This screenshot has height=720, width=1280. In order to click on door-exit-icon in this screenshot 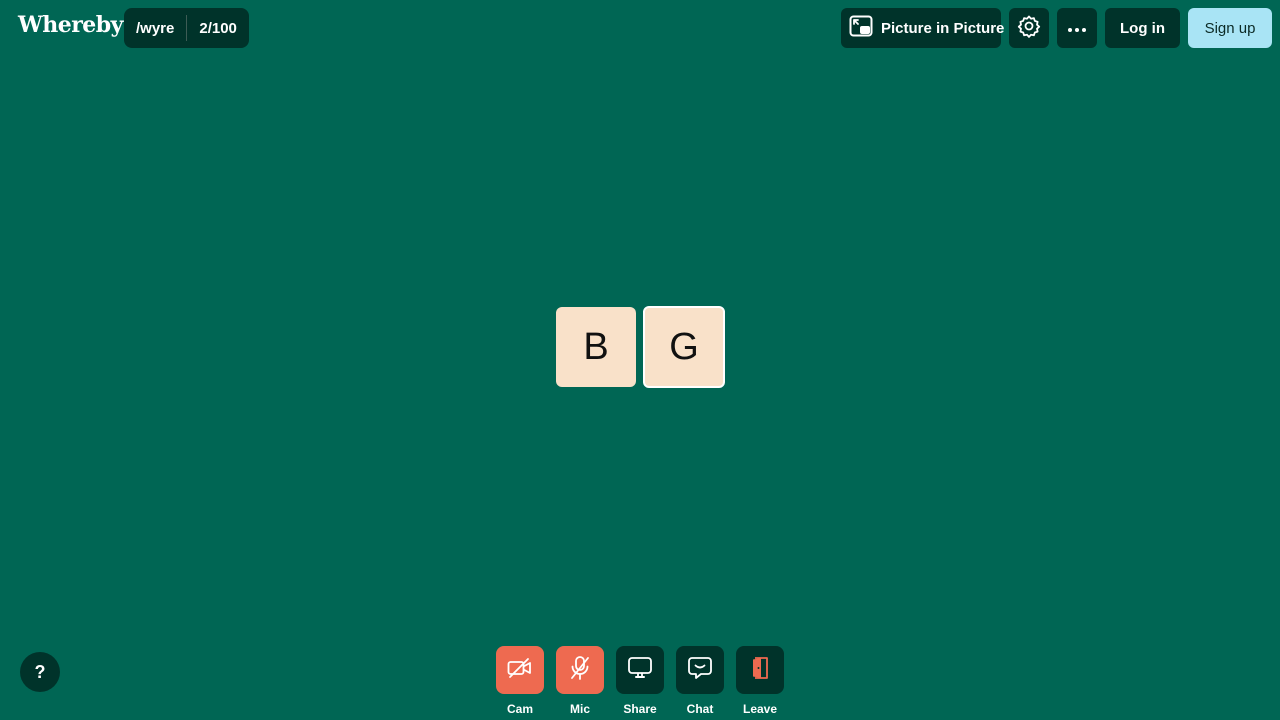, I will do `click(760, 670)`.